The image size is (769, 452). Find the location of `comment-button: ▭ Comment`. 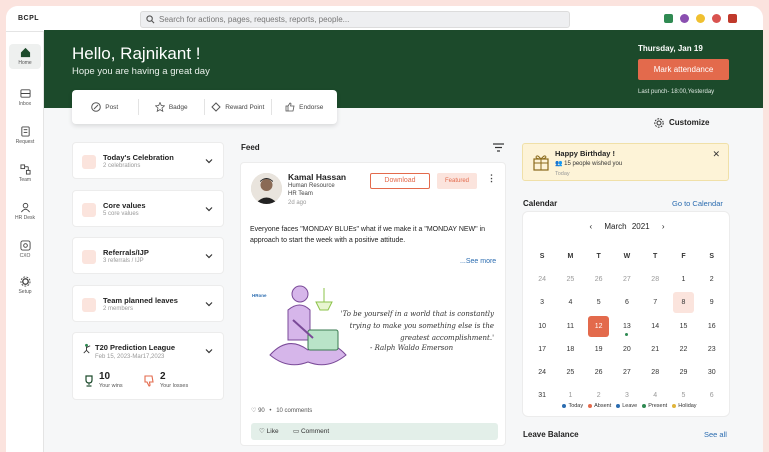

comment-button: ▭ Comment is located at coordinates (311, 431).